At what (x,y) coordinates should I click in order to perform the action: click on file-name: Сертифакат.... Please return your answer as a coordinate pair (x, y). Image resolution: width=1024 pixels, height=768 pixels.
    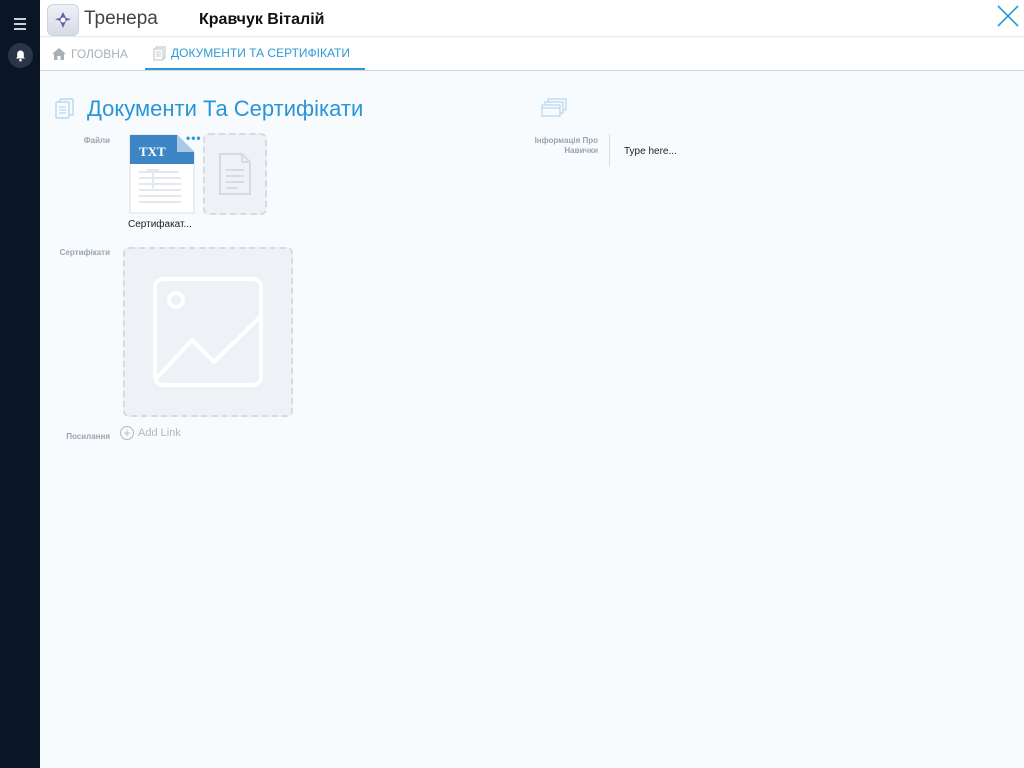
    Looking at the image, I should click on (160, 224).